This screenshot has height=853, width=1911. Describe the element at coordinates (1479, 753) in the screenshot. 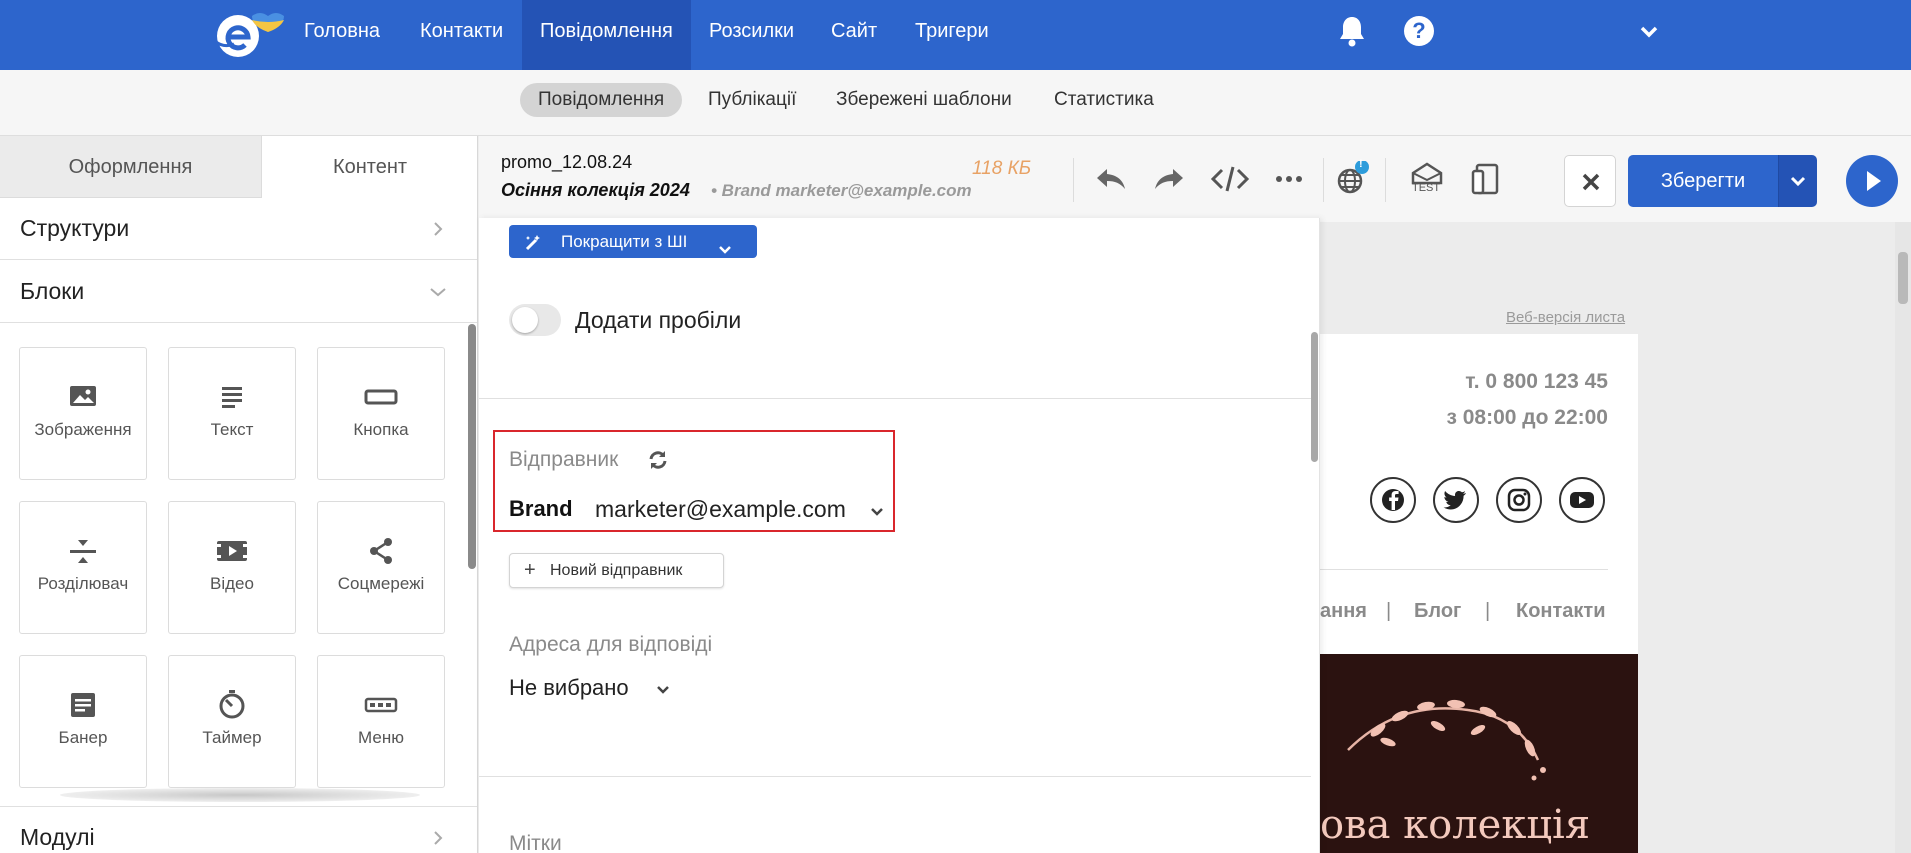

I see `preview-banner: ова колекція` at that location.